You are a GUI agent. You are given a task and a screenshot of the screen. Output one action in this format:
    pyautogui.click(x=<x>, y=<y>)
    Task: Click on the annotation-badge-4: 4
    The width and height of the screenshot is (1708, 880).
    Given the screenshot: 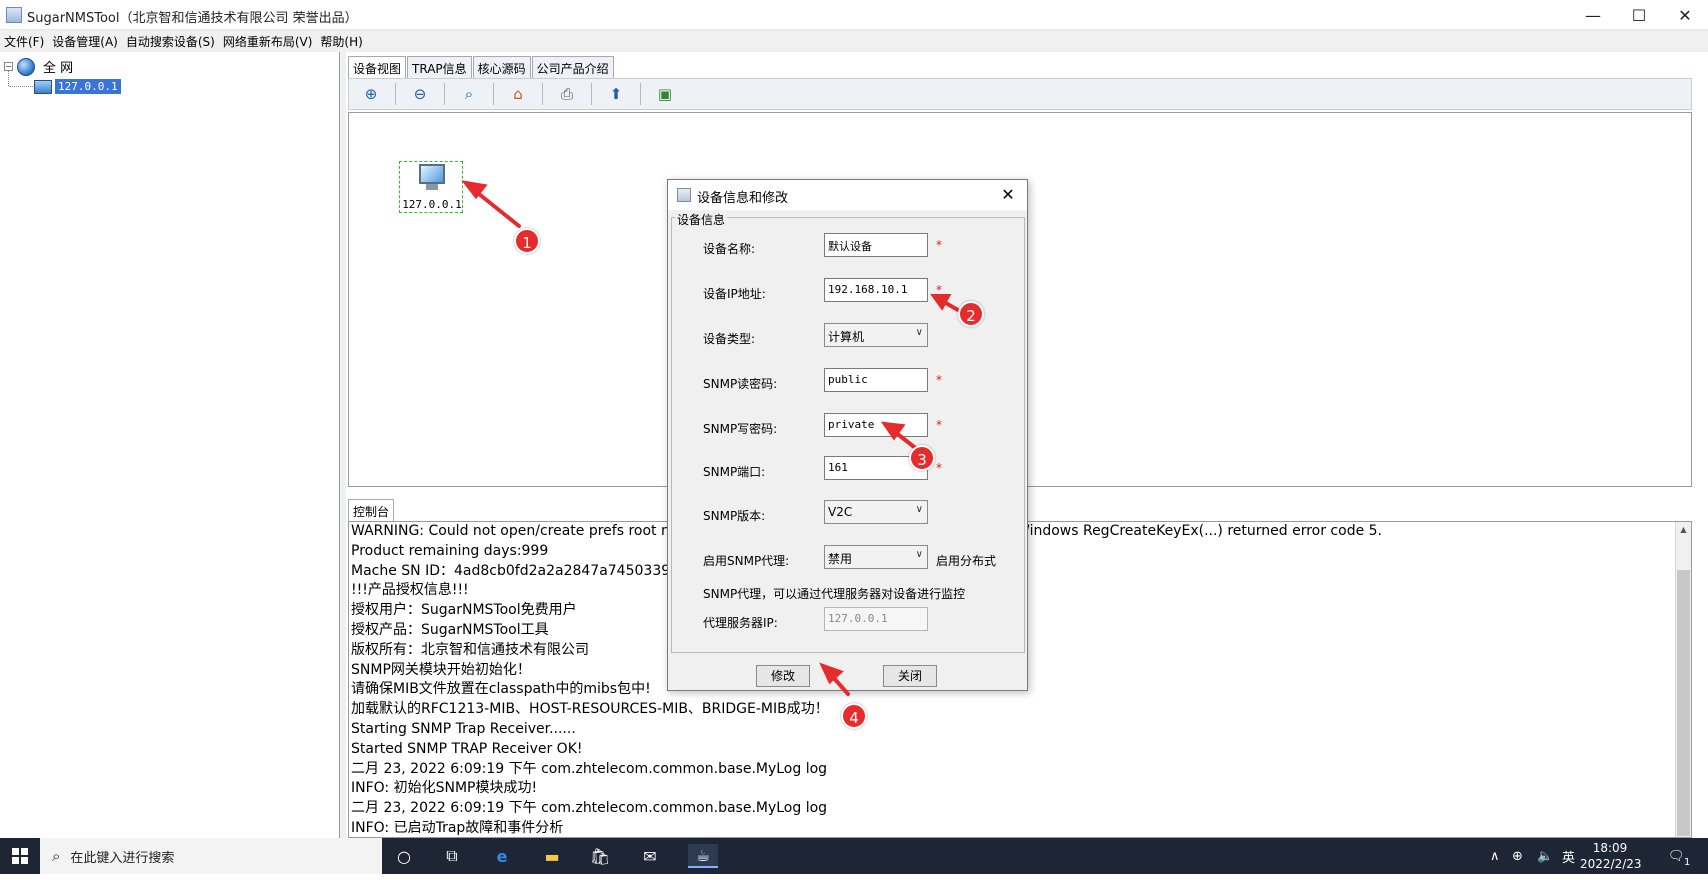 What is the action you would take?
    pyautogui.click(x=854, y=716)
    